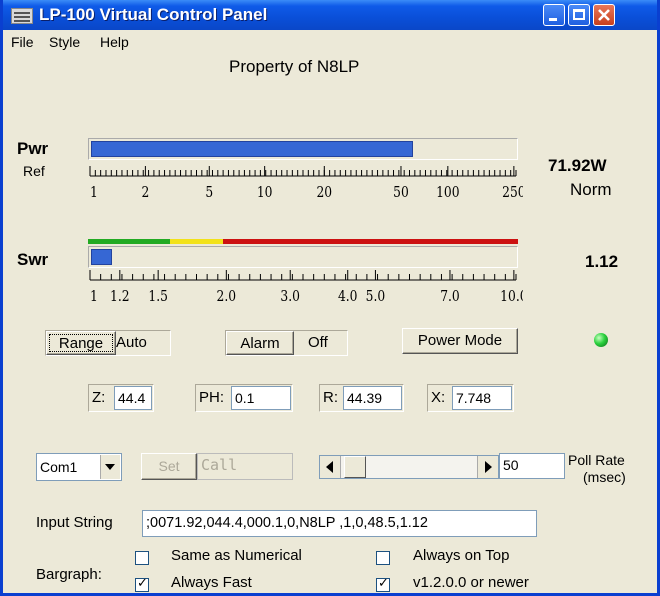 Image resolution: width=660 pixels, height=596 pixels. Describe the element at coordinates (22, 16) in the screenshot. I see `app-icon` at that location.